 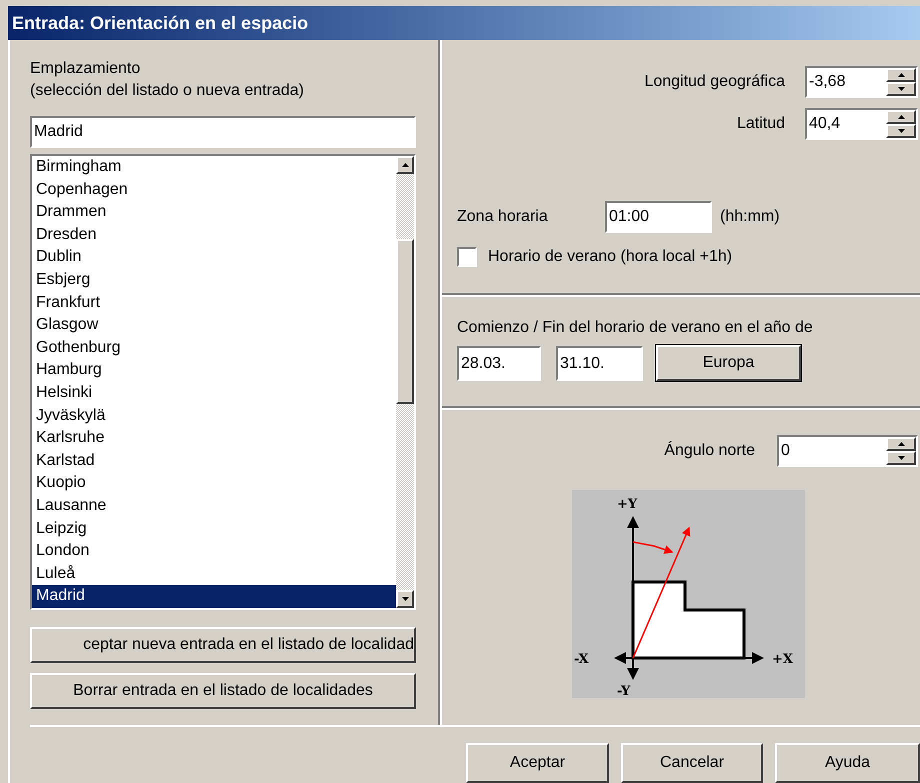 I want to click on angle-arrow, so click(x=653, y=547).